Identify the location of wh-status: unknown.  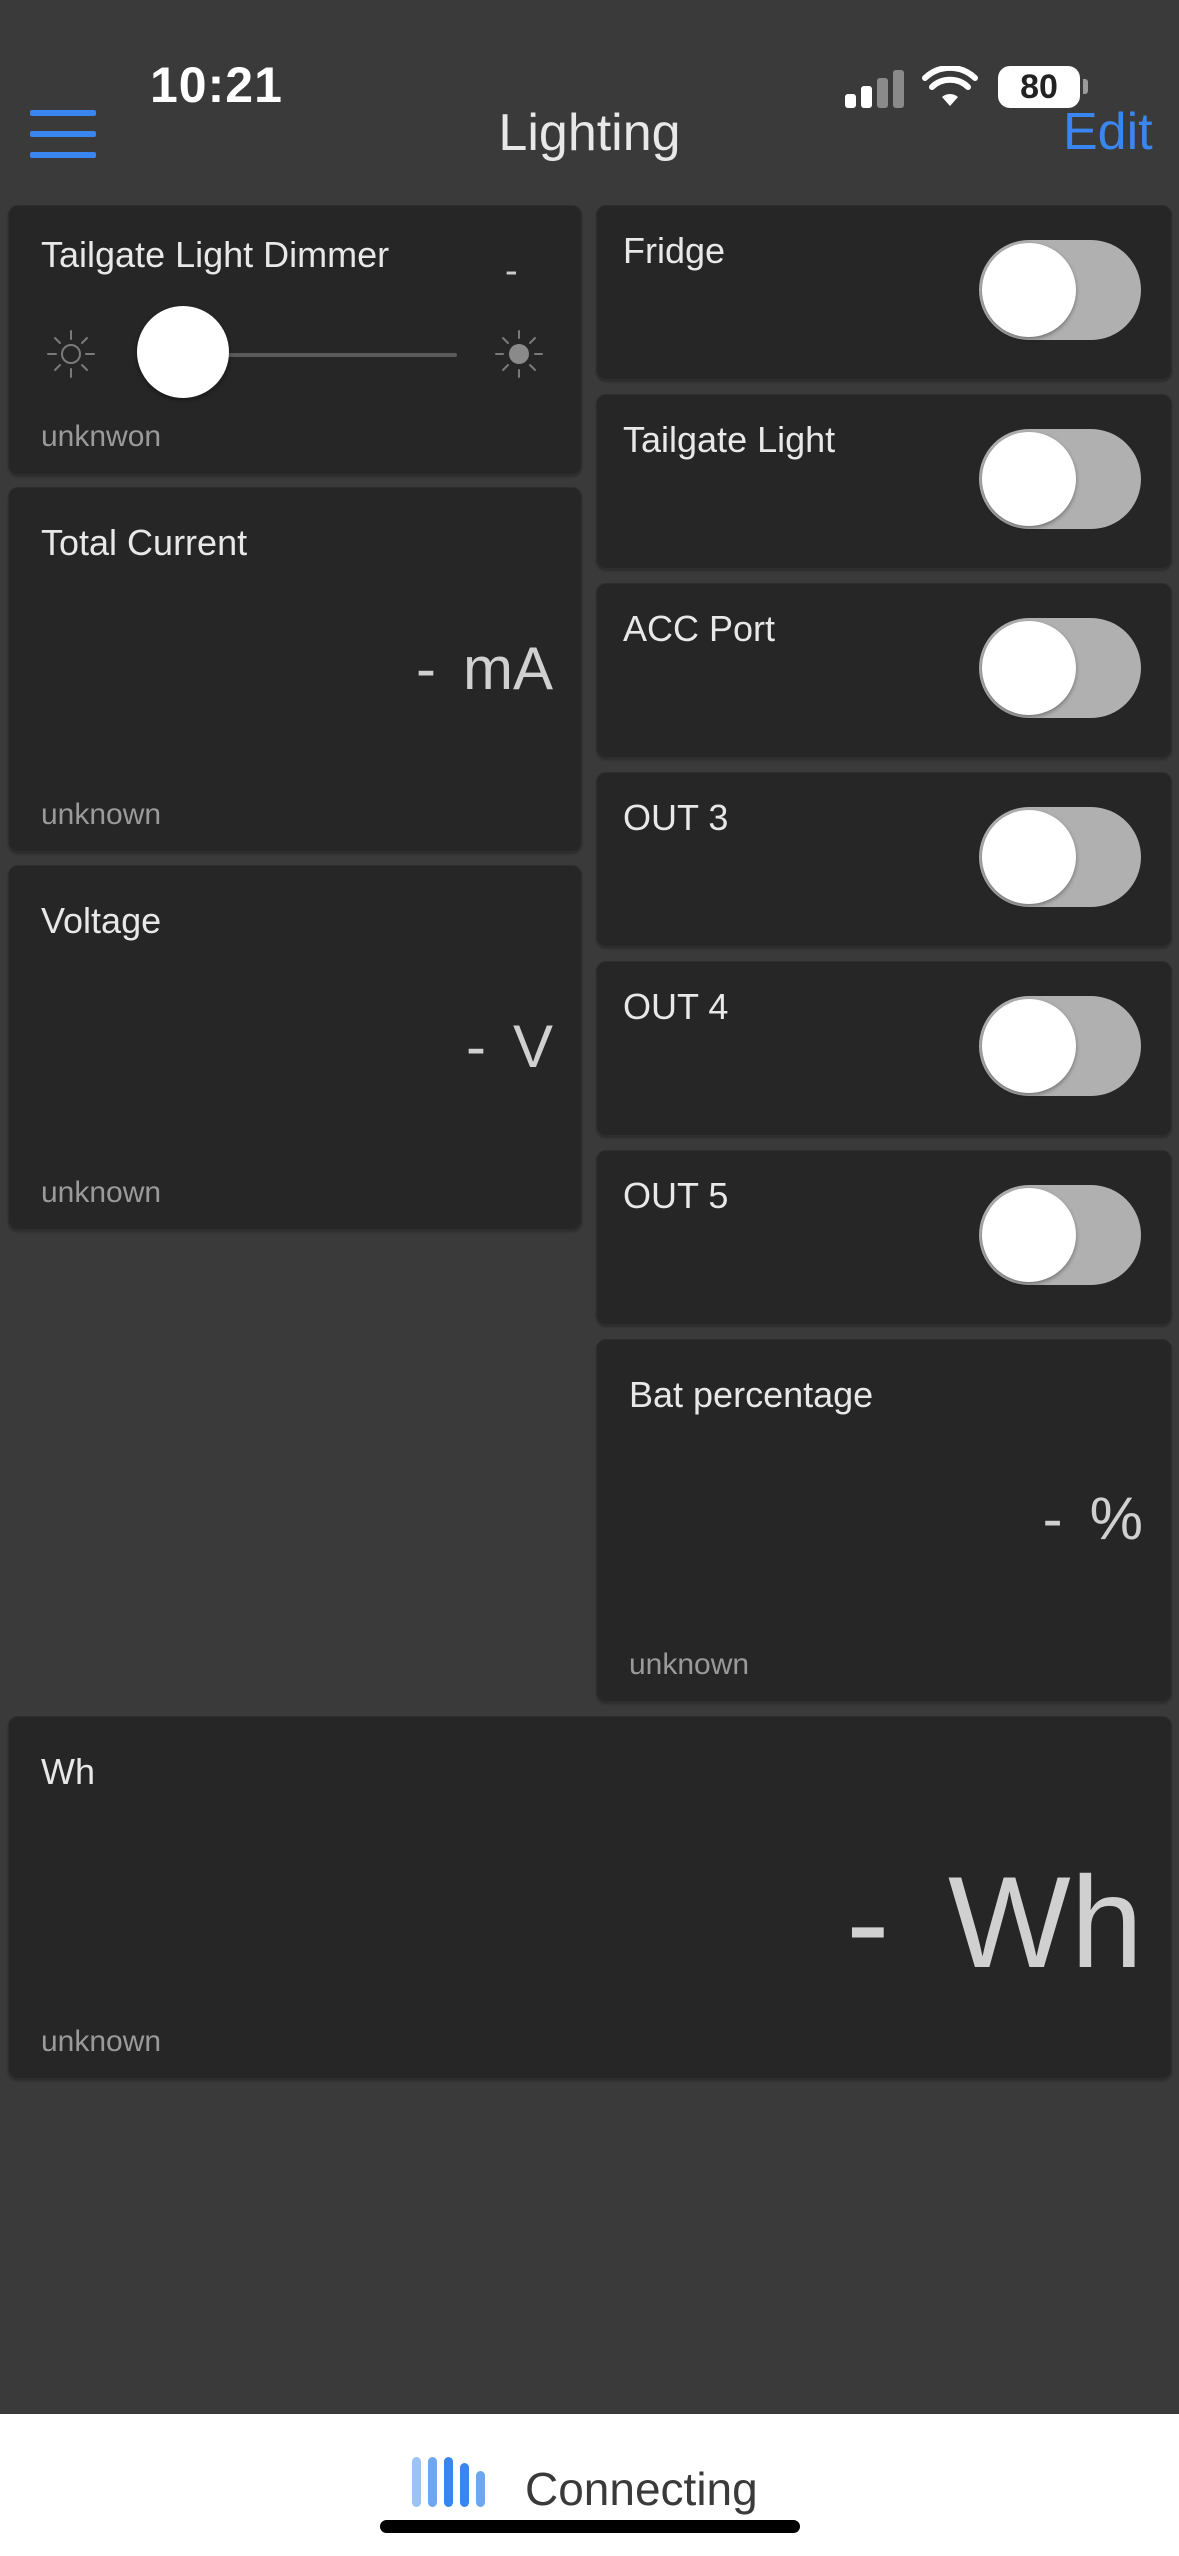
(101, 2041).